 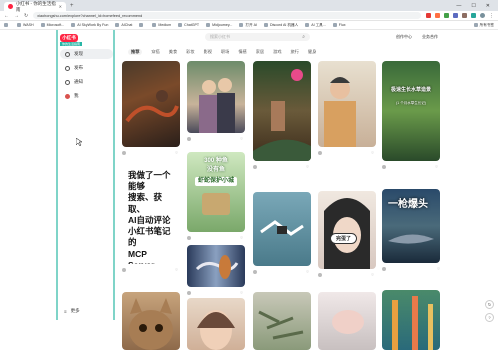 I want to click on bookmark-item: Discord AI 机器人, so click(x=281, y=25).